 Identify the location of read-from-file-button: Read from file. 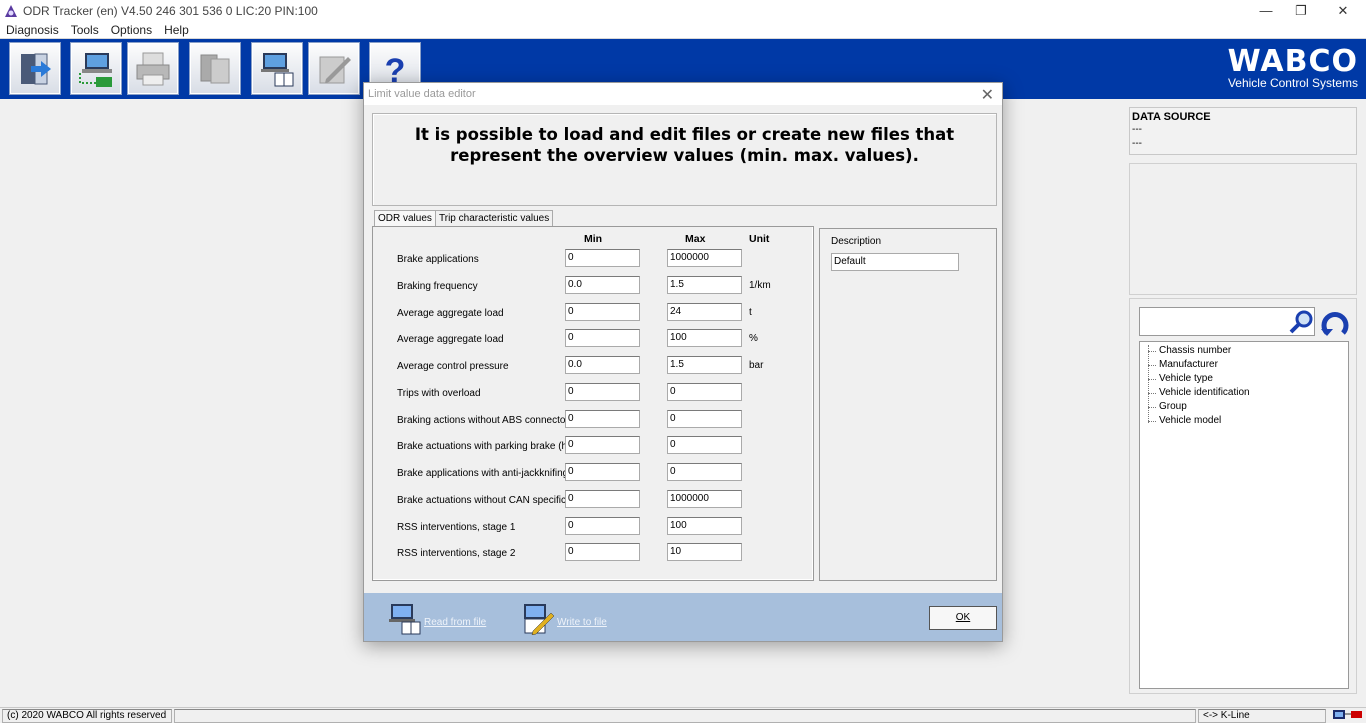
(437, 618).